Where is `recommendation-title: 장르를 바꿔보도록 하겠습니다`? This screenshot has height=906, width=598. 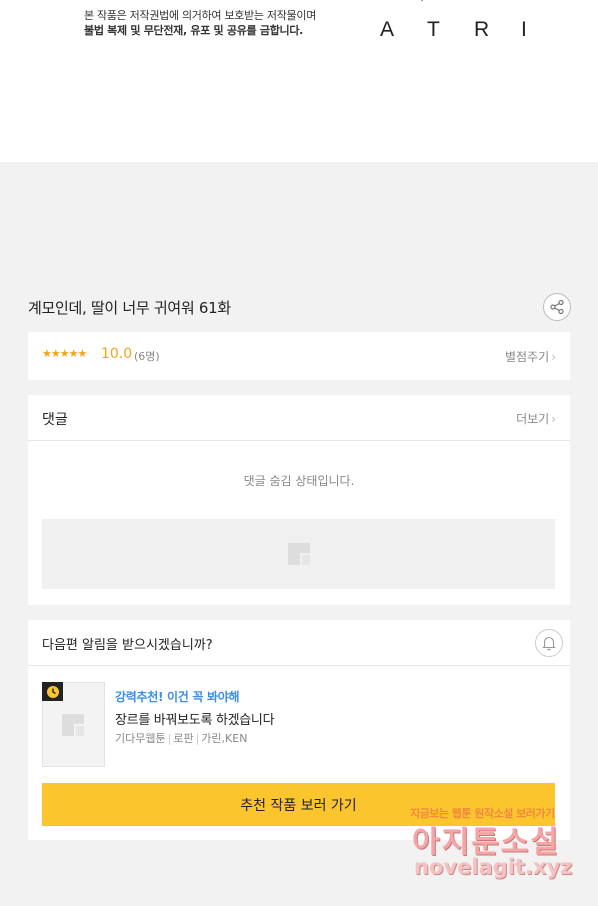
recommendation-title: 장르를 바꿔보도록 하겠습니다 is located at coordinates (195, 718).